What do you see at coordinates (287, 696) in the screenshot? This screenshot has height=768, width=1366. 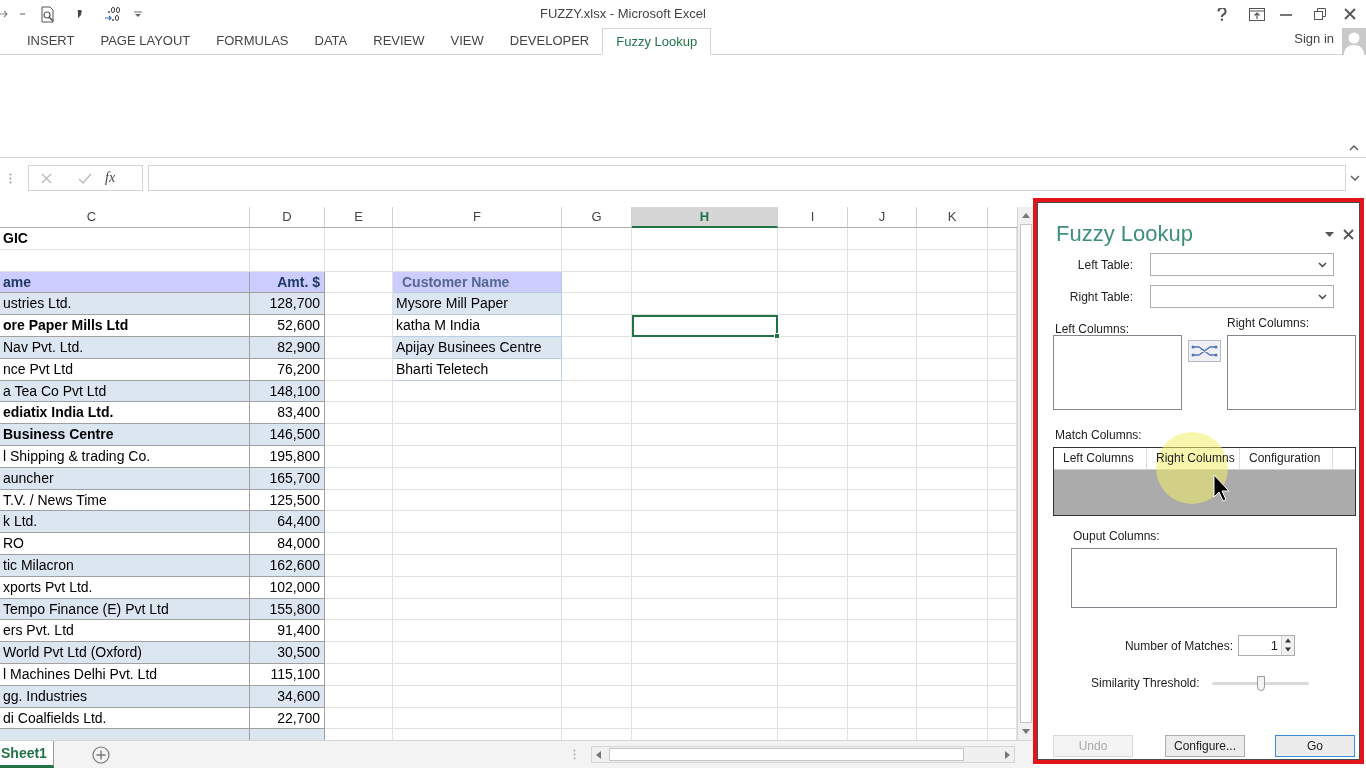 I see `table-cell: 34,600` at bounding box center [287, 696].